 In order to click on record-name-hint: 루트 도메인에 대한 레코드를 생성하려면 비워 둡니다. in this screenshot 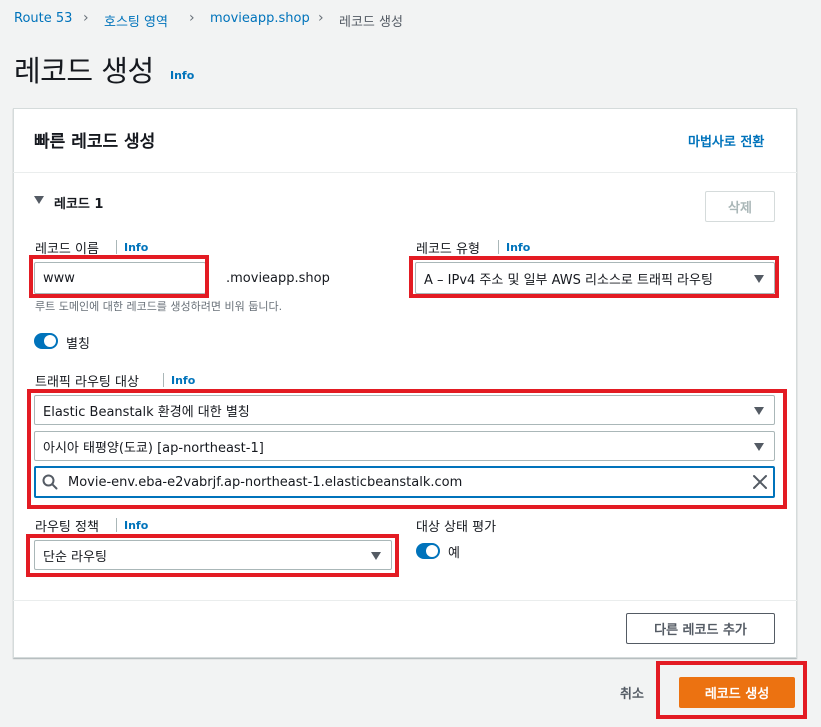, I will do `click(159, 306)`.